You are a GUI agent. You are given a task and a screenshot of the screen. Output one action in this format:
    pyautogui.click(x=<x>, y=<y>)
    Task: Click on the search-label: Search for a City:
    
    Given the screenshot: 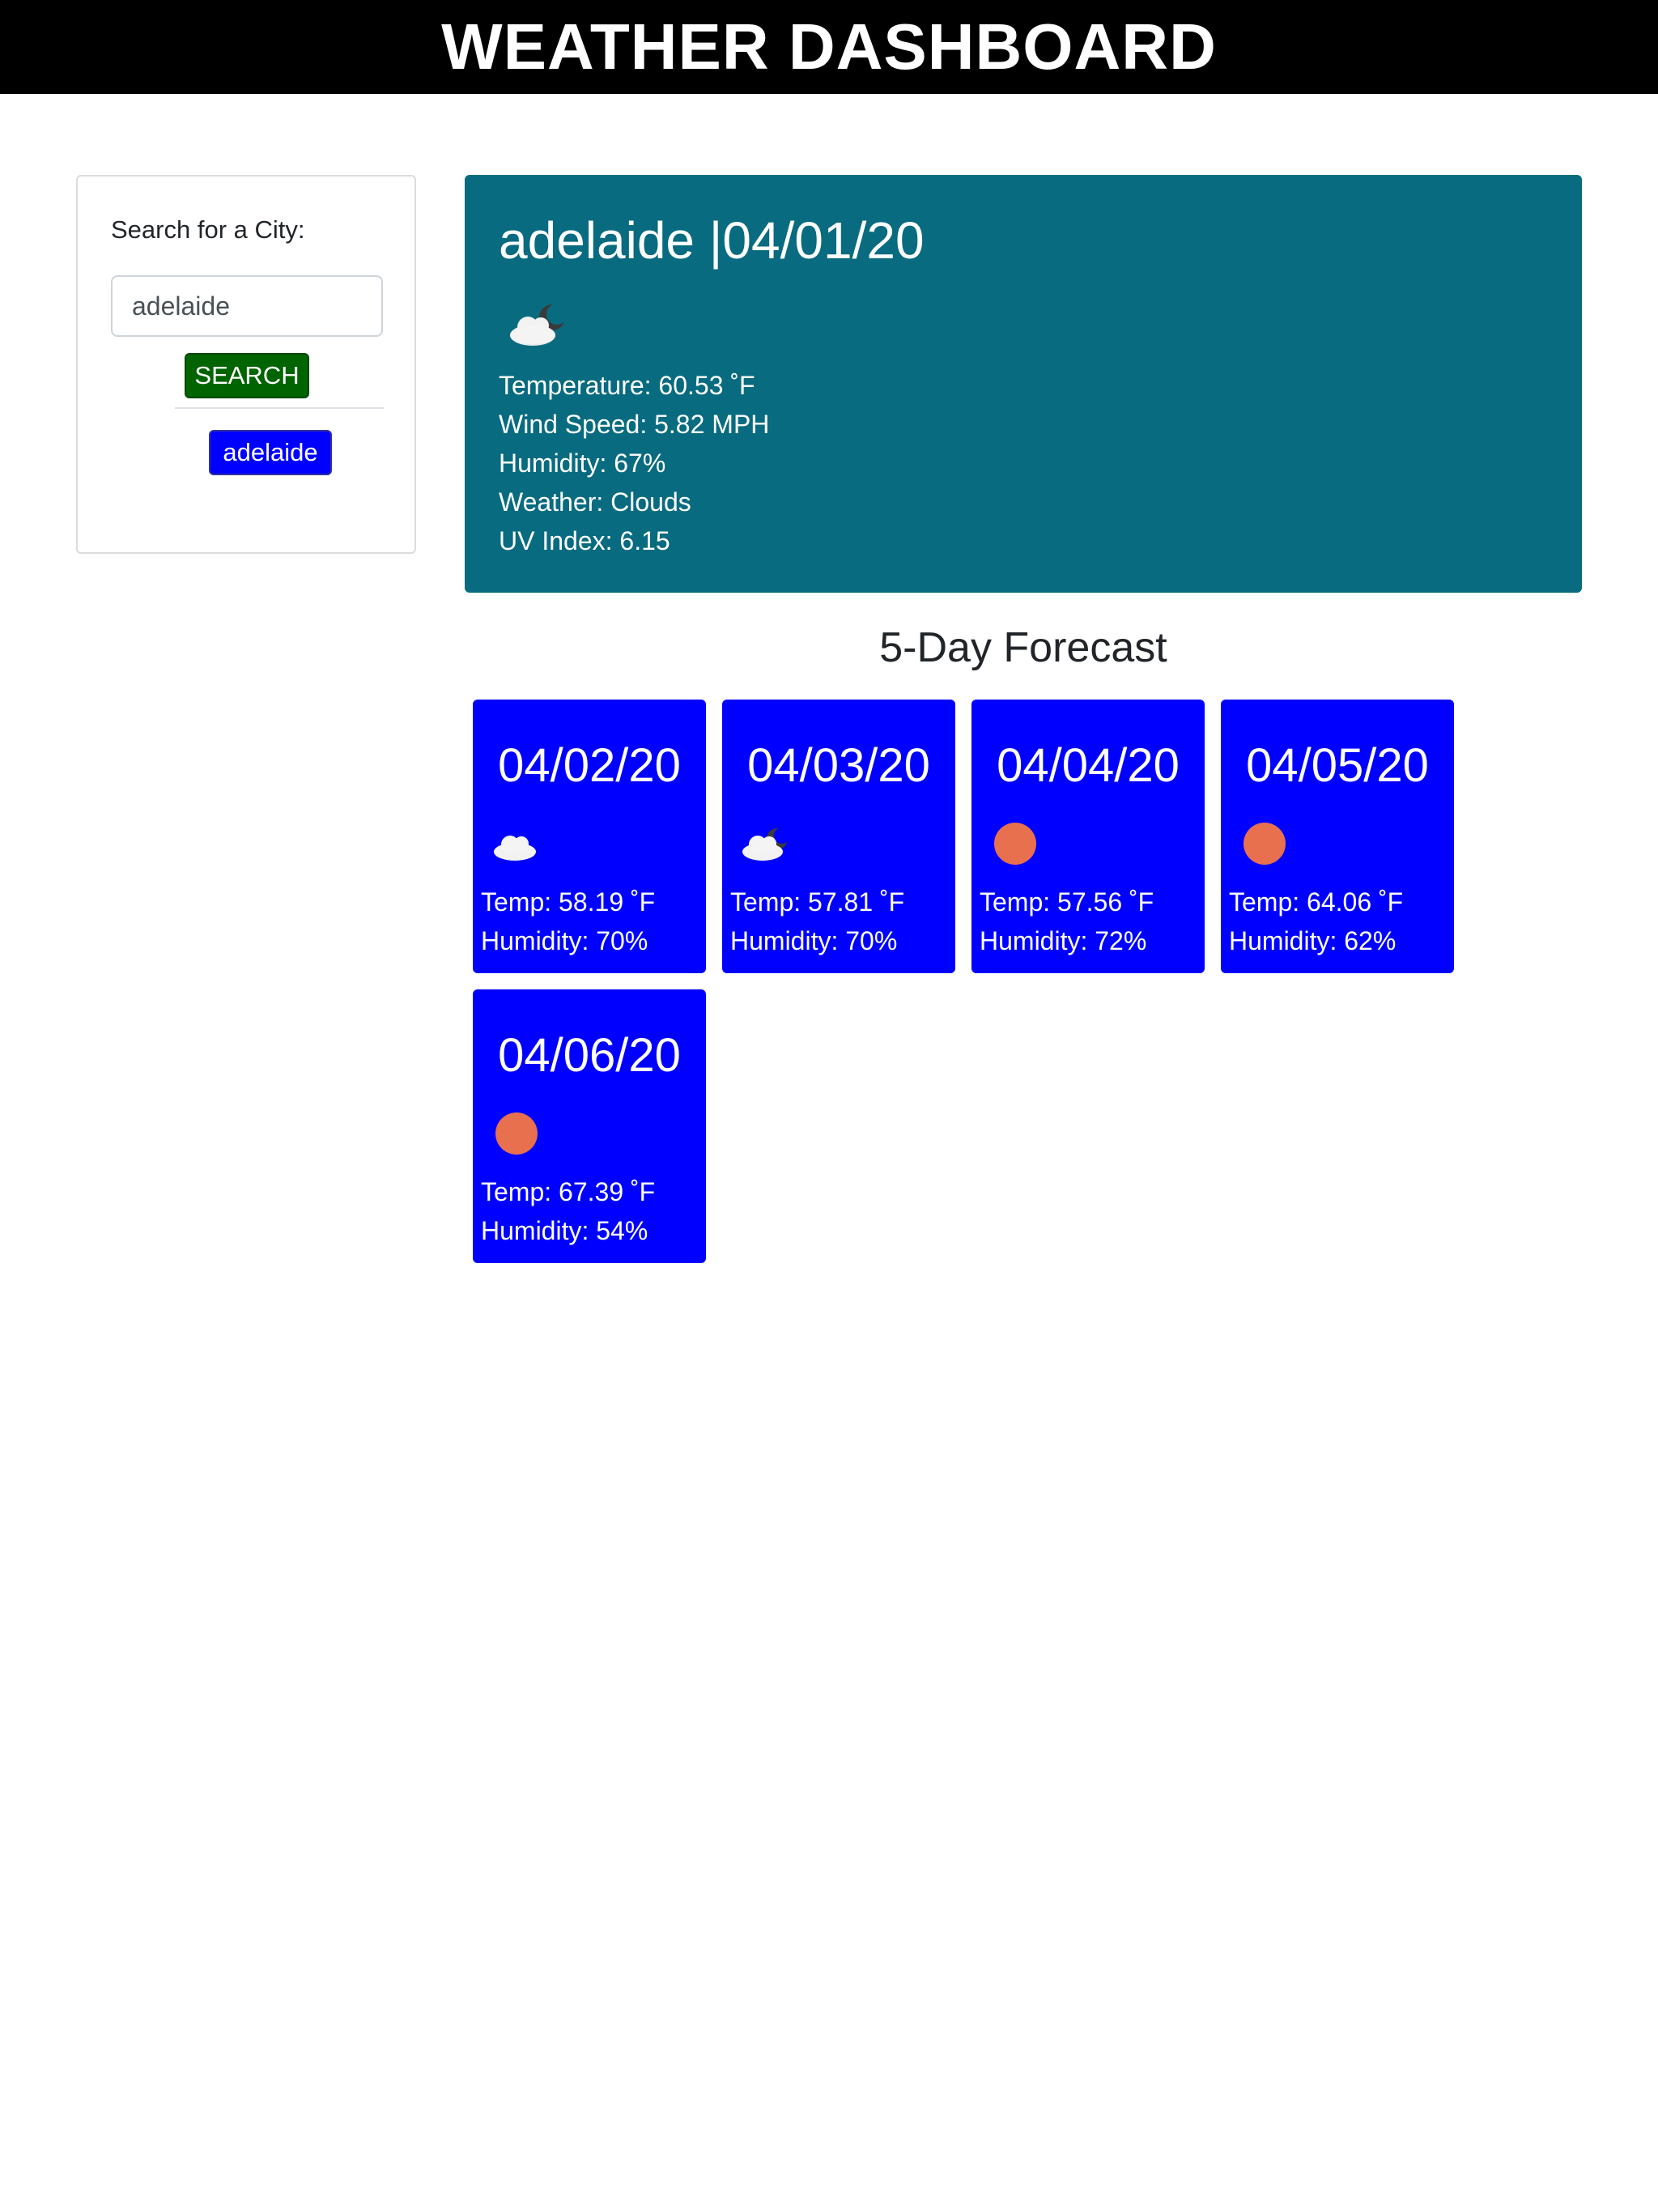 What is the action you would take?
    pyautogui.click(x=208, y=230)
    